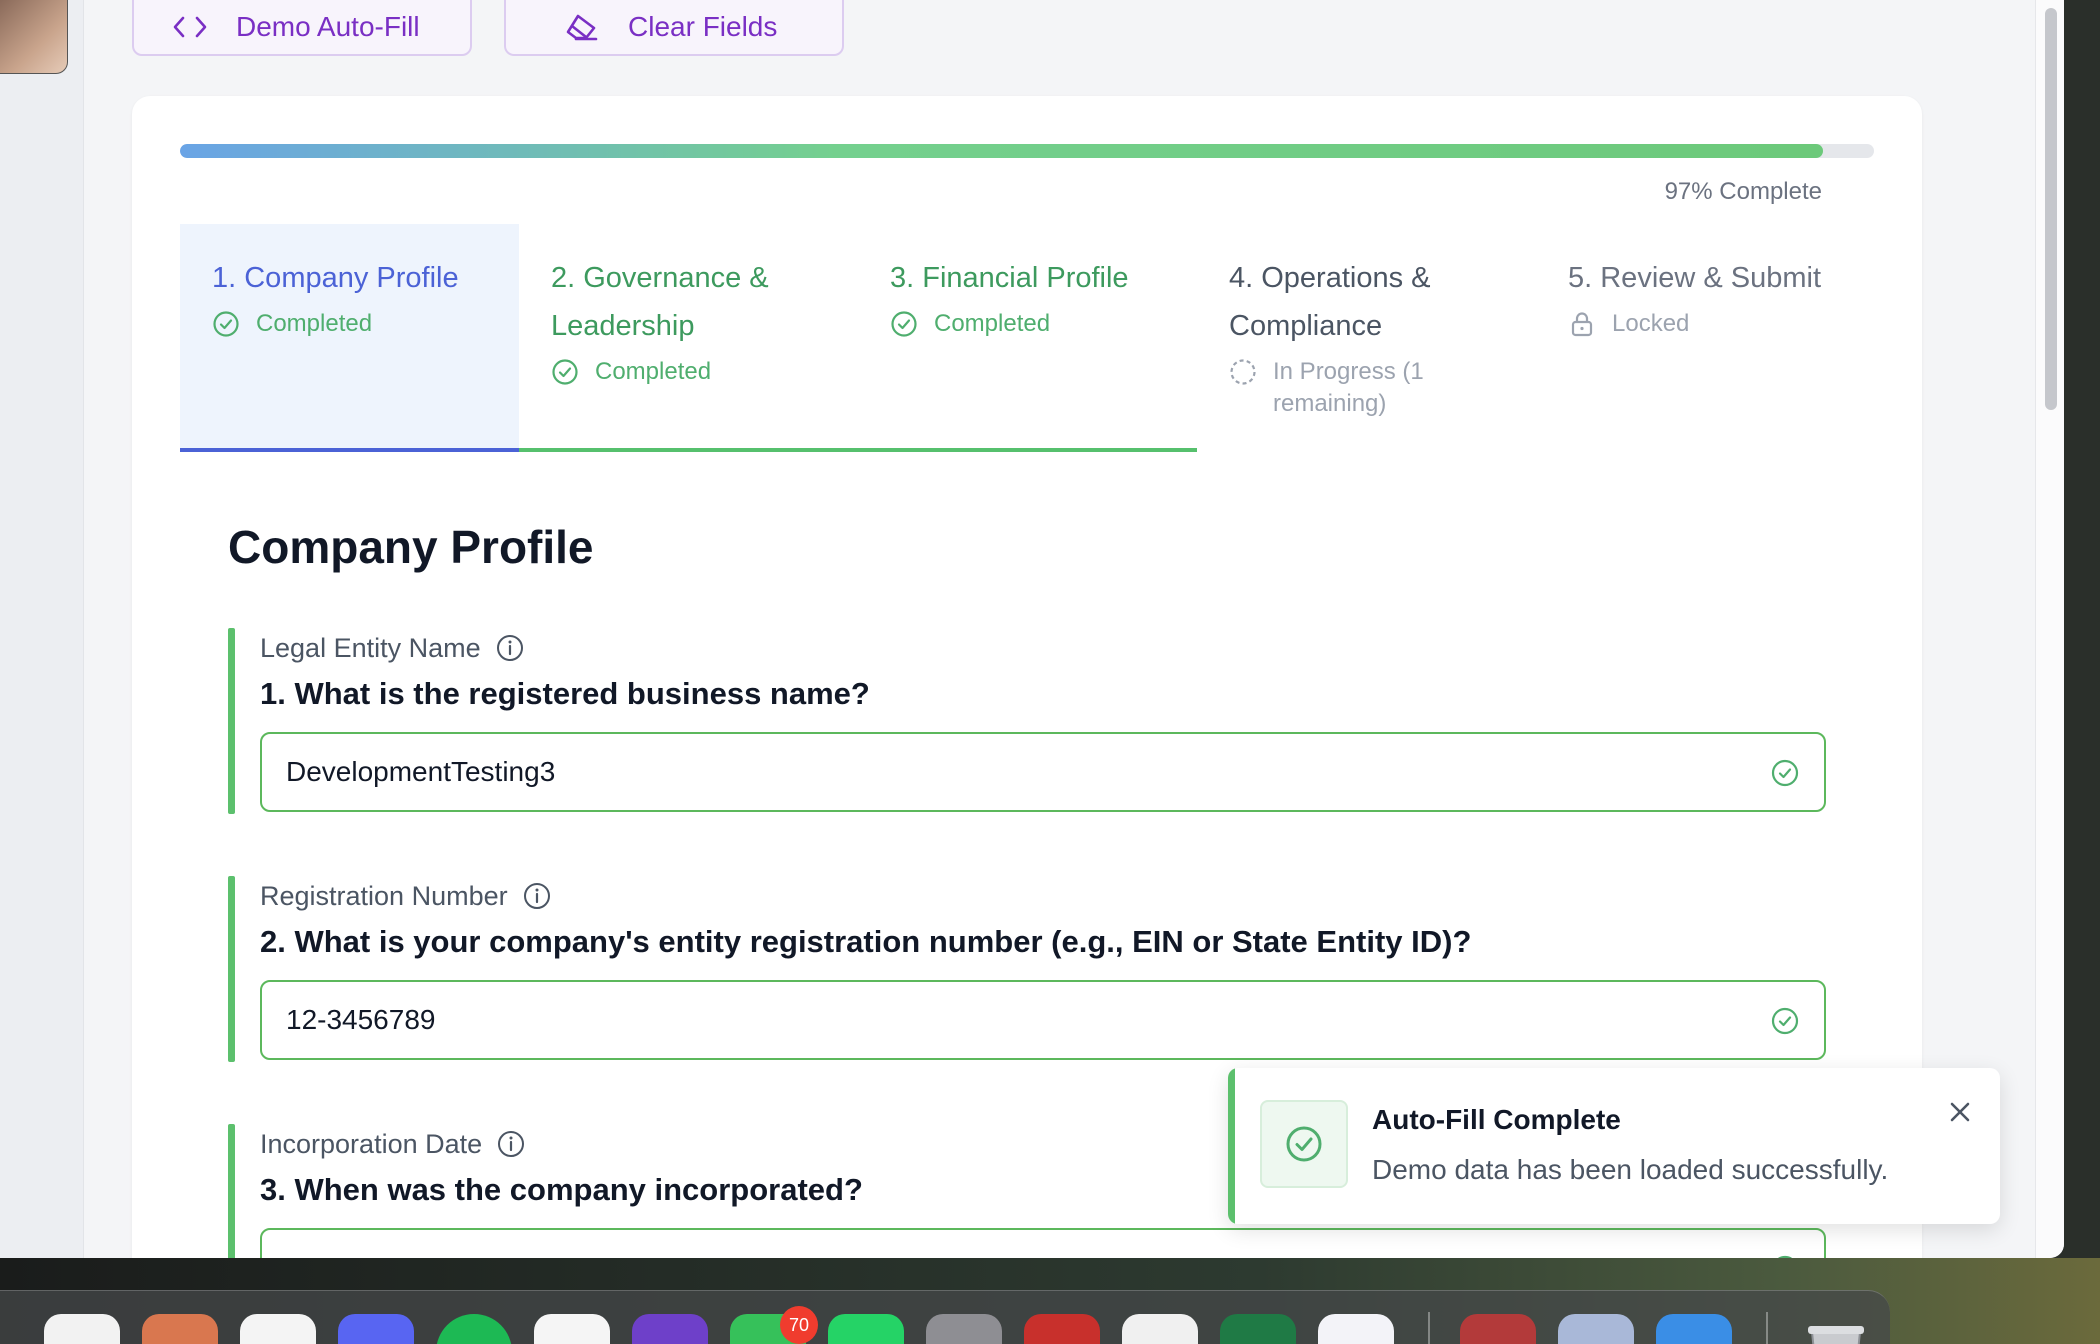 This screenshot has width=2100, height=1344. Describe the element at coordinates (670, 1329) in the screenshot. I see `github-desktop-app-icon` at that location.